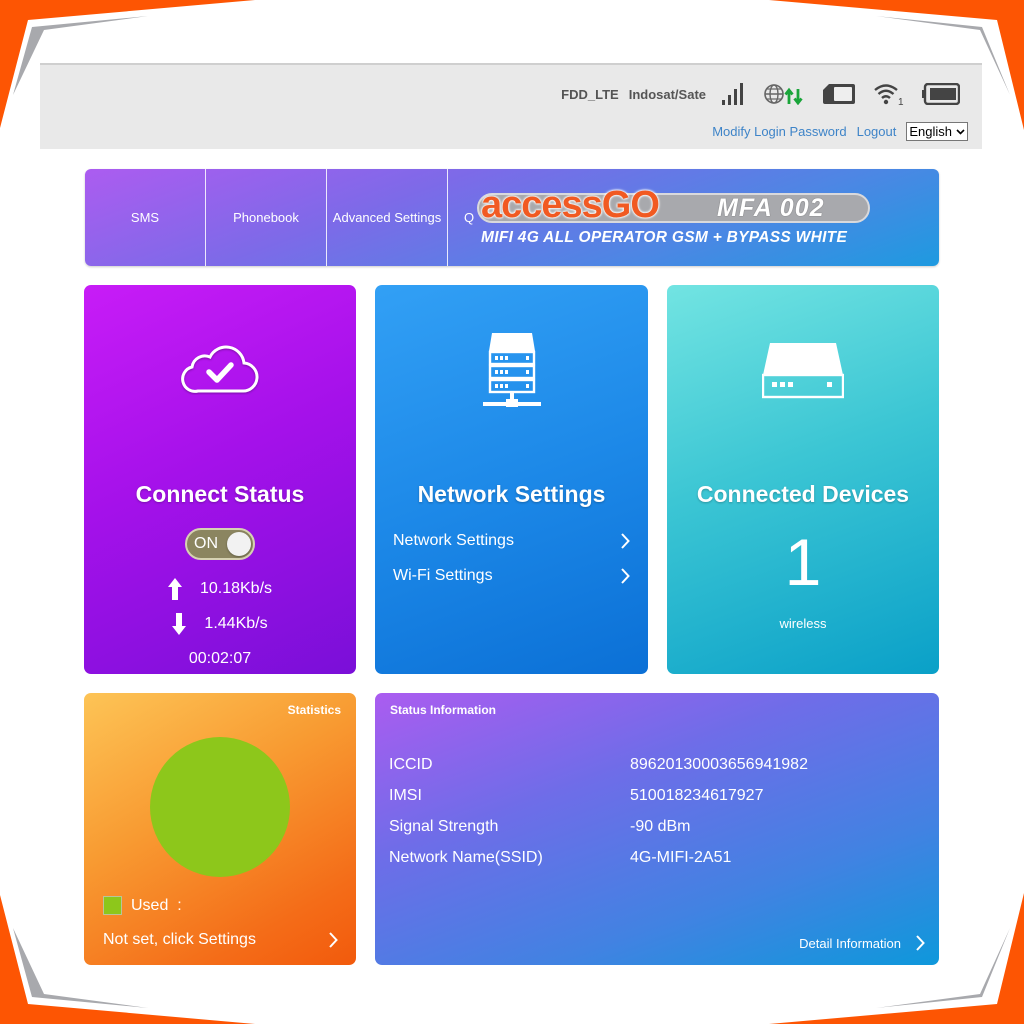 This screenshot has width=1024, height=1024. Describe the element at coordinates (236, 623) in the screenshot. I see `download-speed: 1.44Kb/s` at that location.